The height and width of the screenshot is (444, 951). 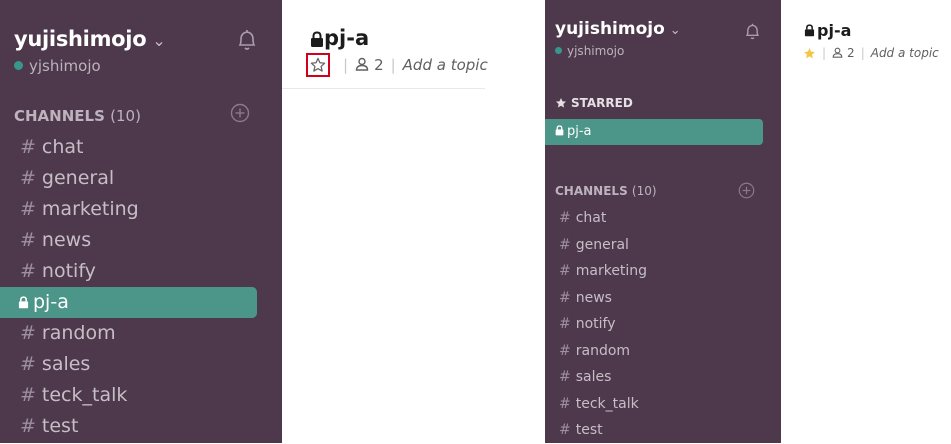 I want to click on channels-header-label: CHANNELS, so click(x=591, y=191).